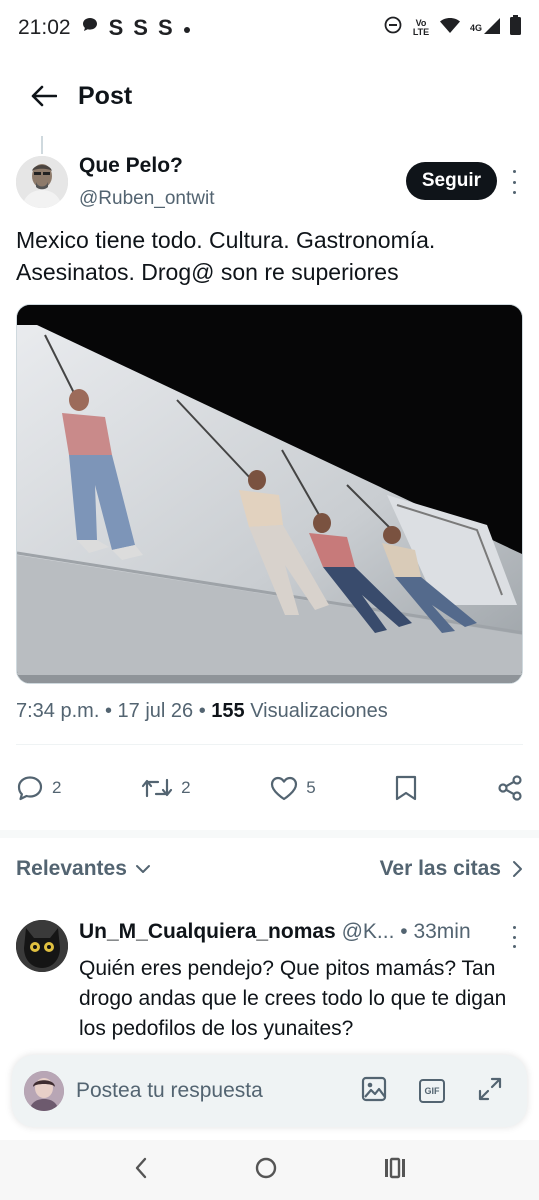 Image resolution: width=539 pixels, height=1200 pixels. I want to click on bookmark-icon, so click(406, 788).